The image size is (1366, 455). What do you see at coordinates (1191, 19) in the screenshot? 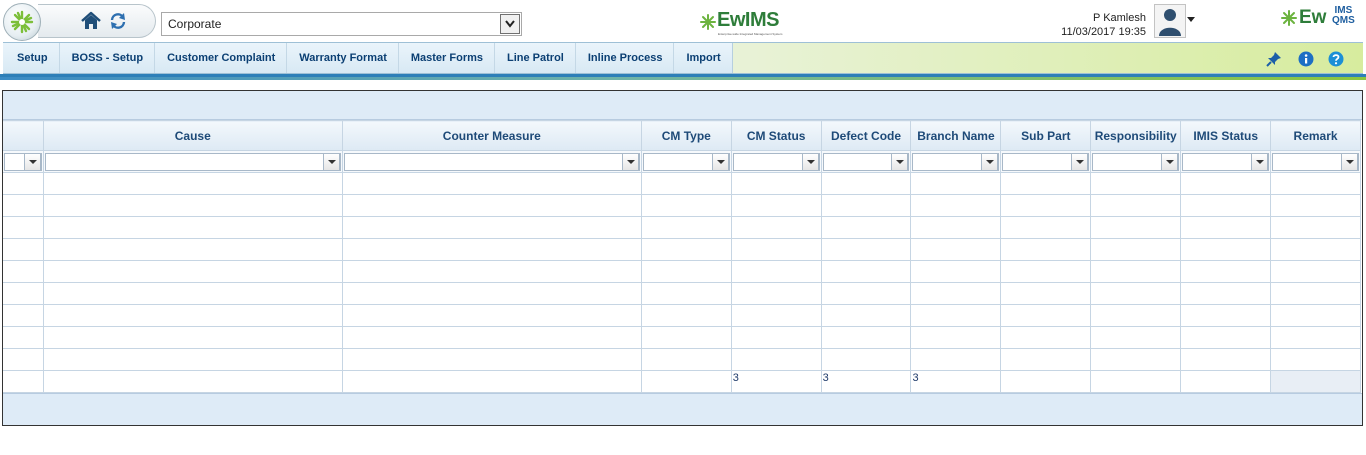
I see `user-menu-caret-icon` at bounding box center [1191, 19].